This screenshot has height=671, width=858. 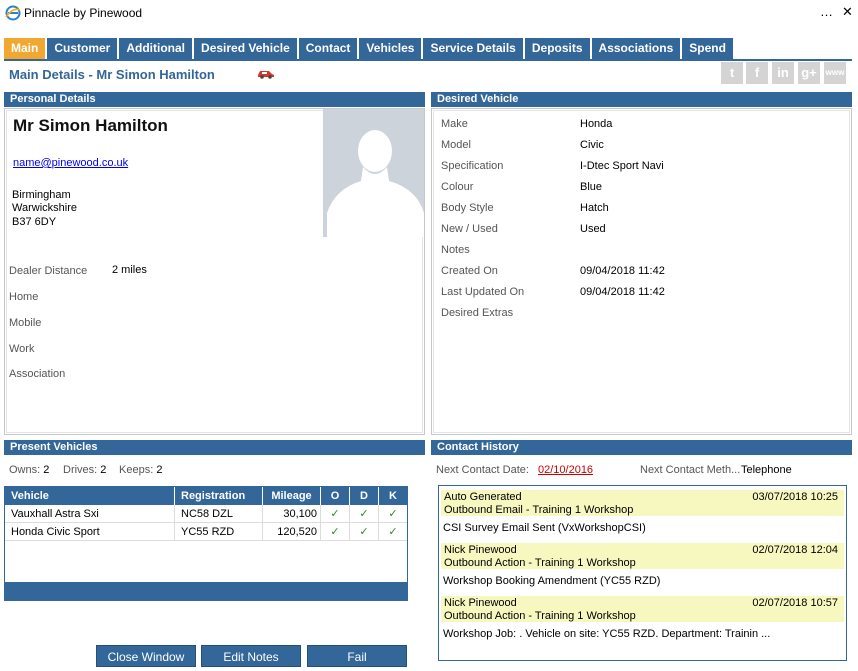 What do you see at coordinates (483, 292) in the screenshot?
I see `field-label: Last Updated On` at bounding box center [483, 292].